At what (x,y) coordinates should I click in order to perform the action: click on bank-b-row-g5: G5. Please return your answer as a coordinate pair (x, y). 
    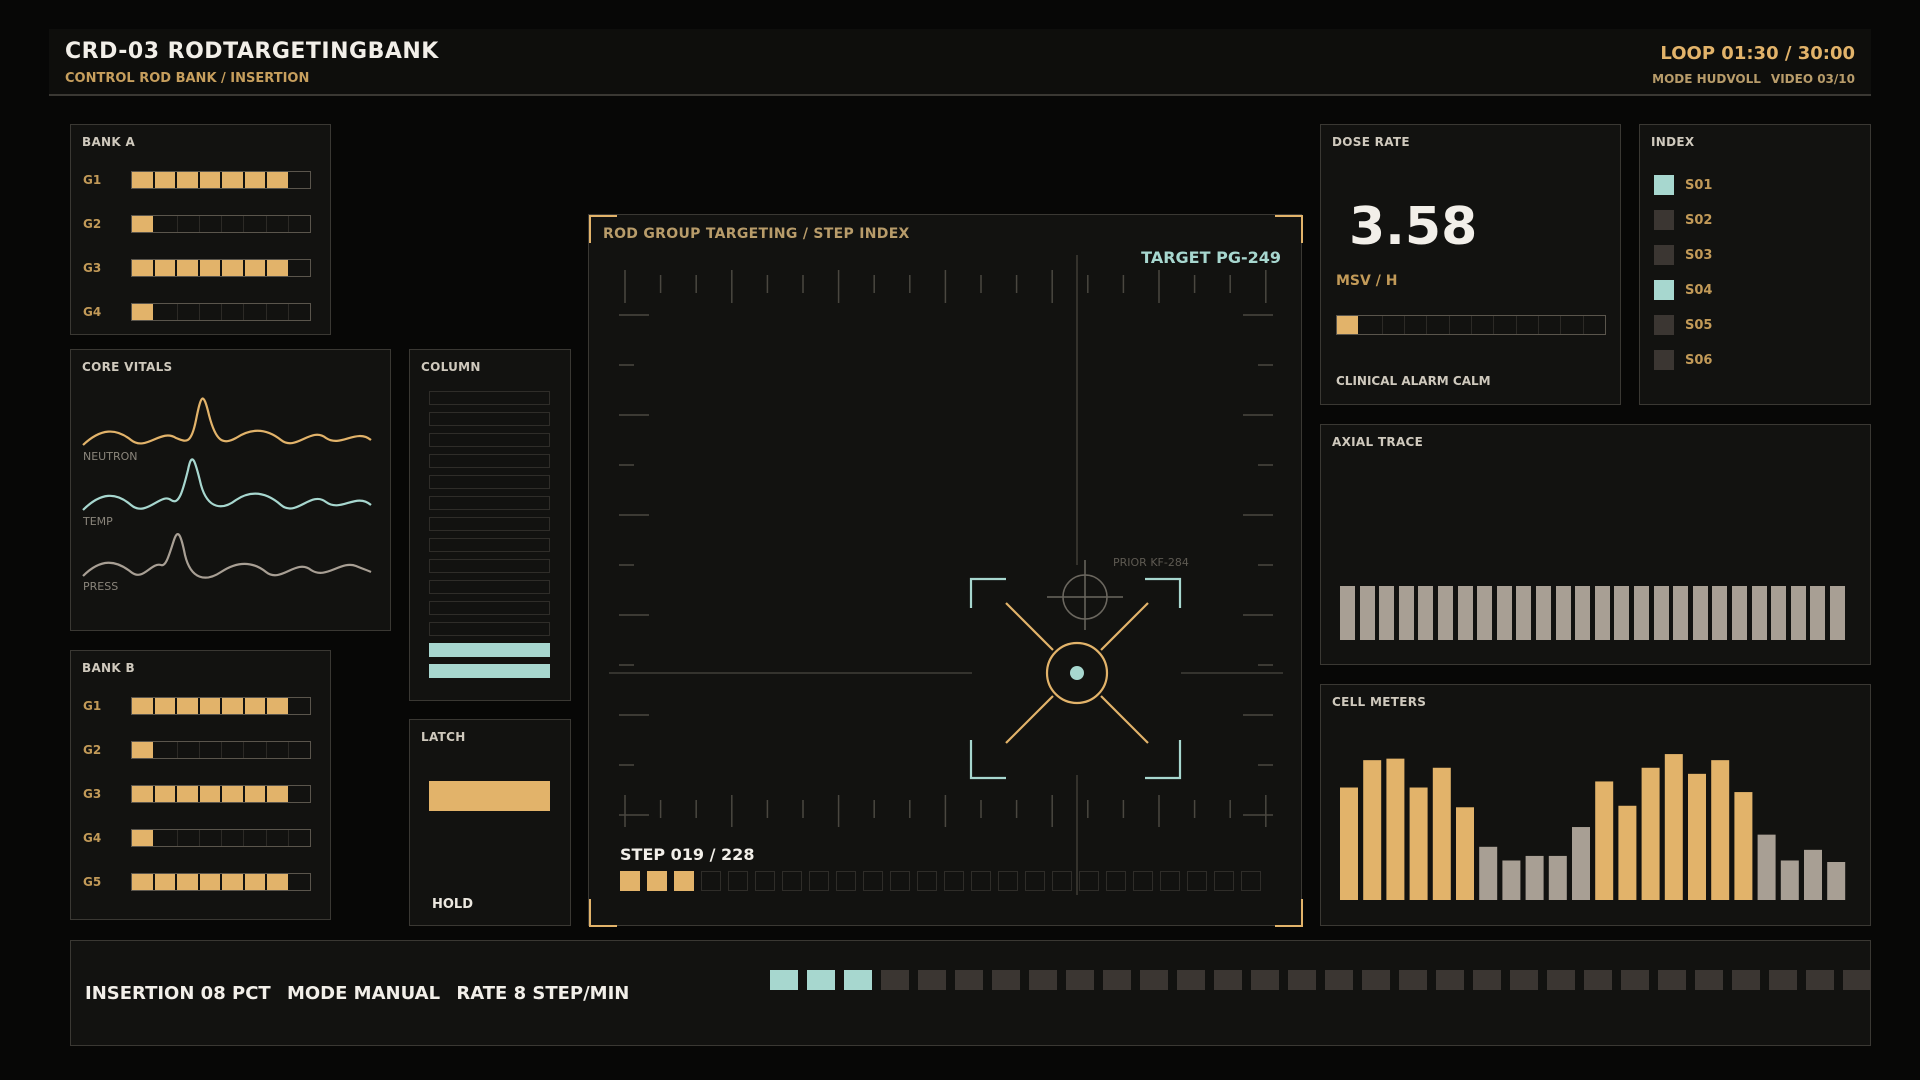
    Looking at the image, I should click on (203, 883).